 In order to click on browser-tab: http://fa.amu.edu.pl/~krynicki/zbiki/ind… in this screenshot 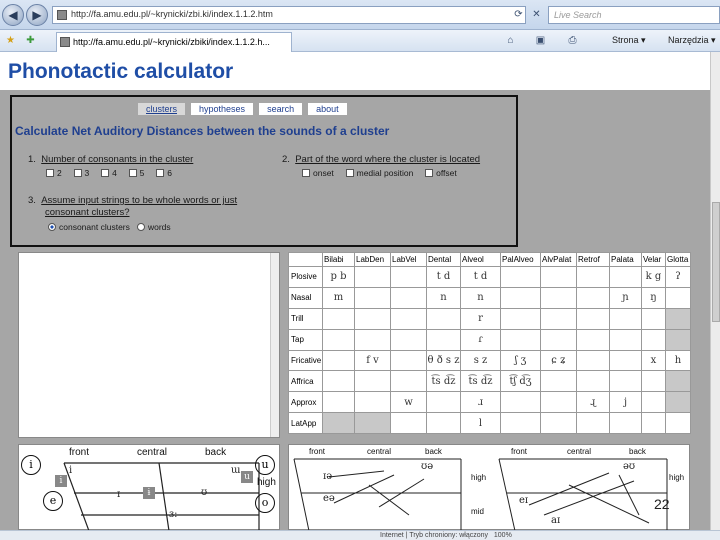, I will do `click(174, 42)`.